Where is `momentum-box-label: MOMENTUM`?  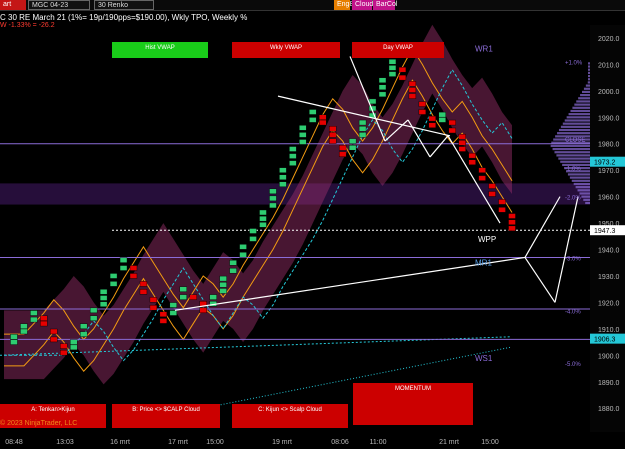 momentum-box-label: MOMENTUM is located at coordinates (413, 389).